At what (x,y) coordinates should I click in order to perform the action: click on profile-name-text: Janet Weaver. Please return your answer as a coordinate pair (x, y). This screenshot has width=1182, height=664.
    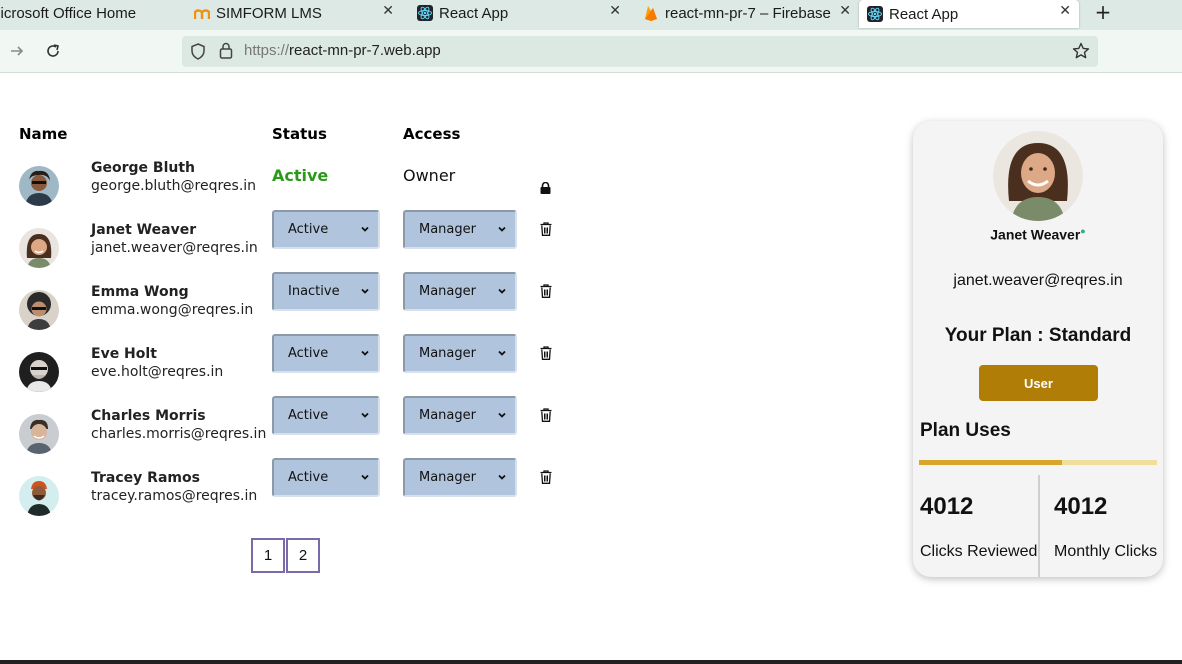
    Looking at the image, I should click on (1035, 234).